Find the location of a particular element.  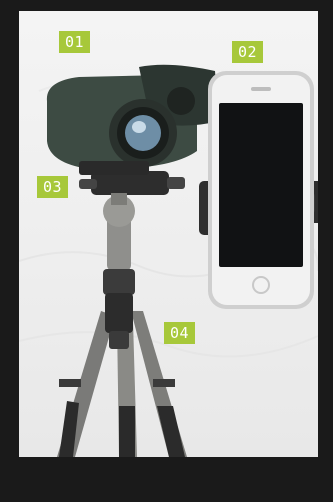

callout-label-tripod-head: 03 is located at coordinates (53, 187).